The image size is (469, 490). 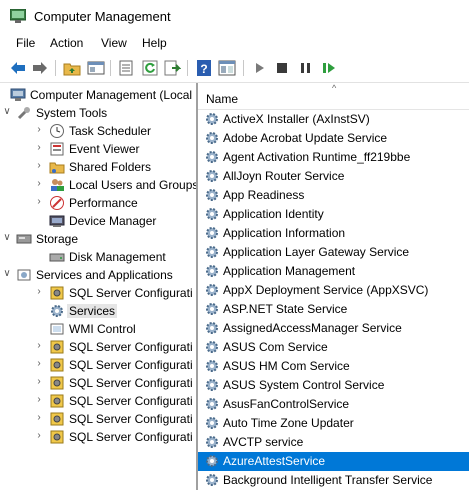 What do you see at coordinates (57, 185) in the screenshot?
I see `users-icon` at bounding box center [57, 185].